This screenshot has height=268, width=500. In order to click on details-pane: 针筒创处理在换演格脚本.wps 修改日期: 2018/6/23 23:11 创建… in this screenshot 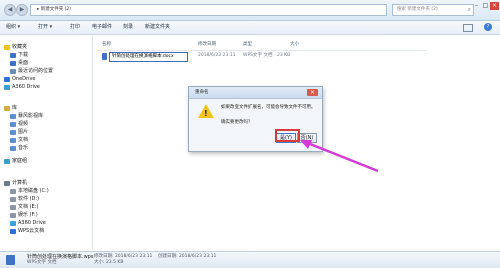, I will do `click(250, 259)`.